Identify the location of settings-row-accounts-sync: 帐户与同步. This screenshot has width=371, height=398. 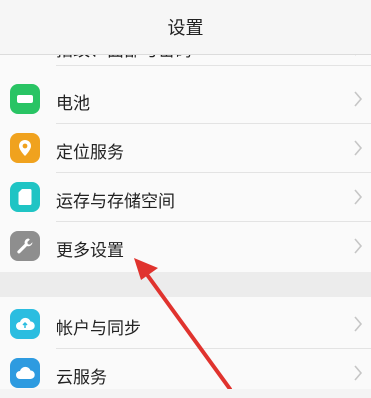
(185, 324).